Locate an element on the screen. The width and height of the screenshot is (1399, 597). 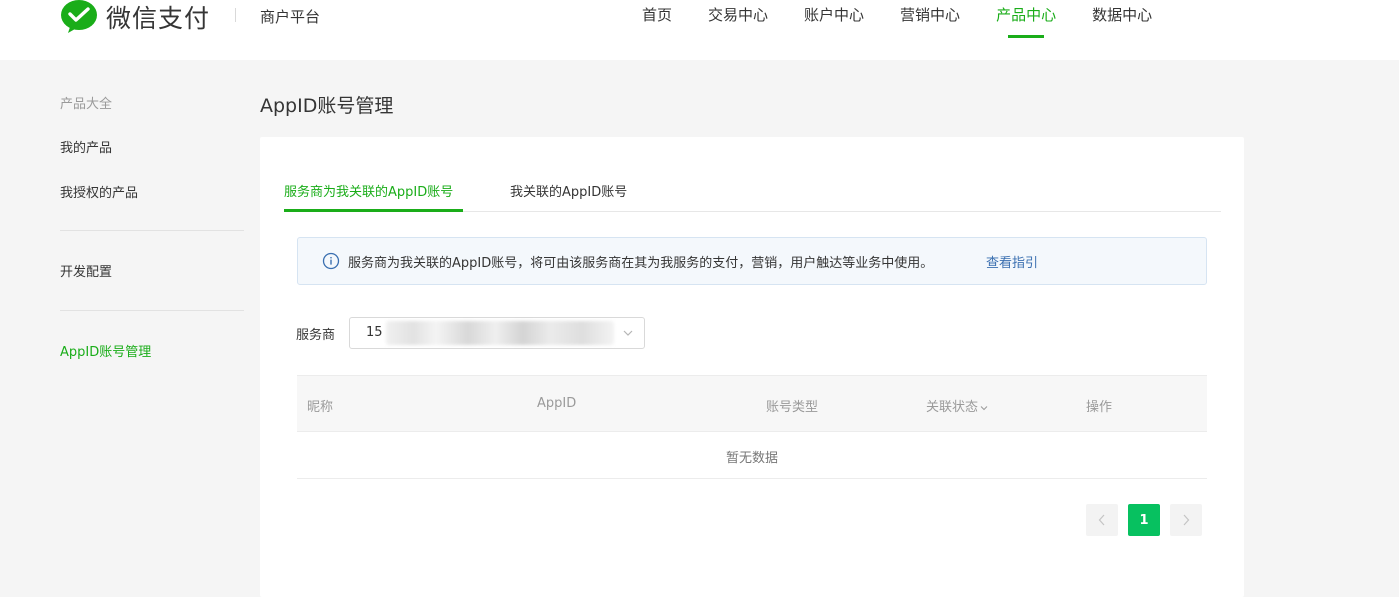
top-nav: 首页 交易中心 账户中心 营销中心 产品中心 数据中心 is located at coordinates (897, 20).